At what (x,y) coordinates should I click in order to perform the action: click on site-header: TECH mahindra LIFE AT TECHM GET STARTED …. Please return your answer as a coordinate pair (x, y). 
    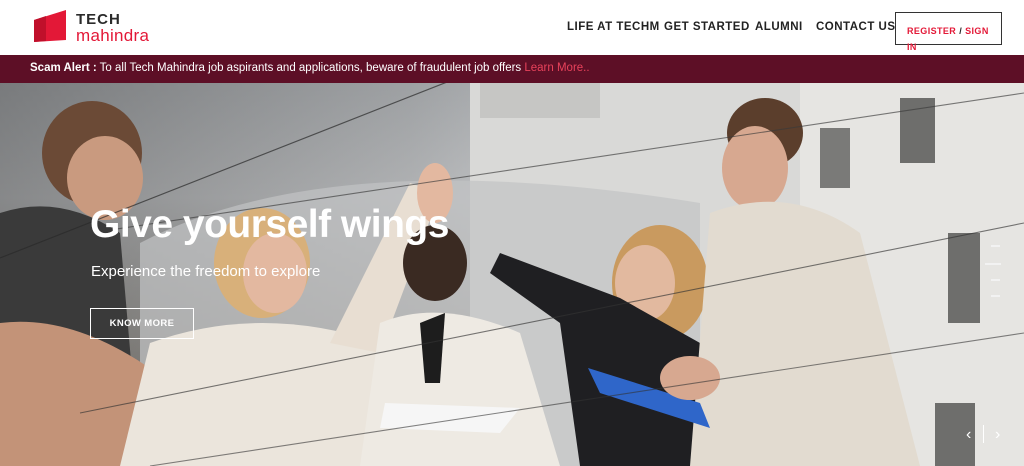
    Looking at the image, I should click on (512, 27).